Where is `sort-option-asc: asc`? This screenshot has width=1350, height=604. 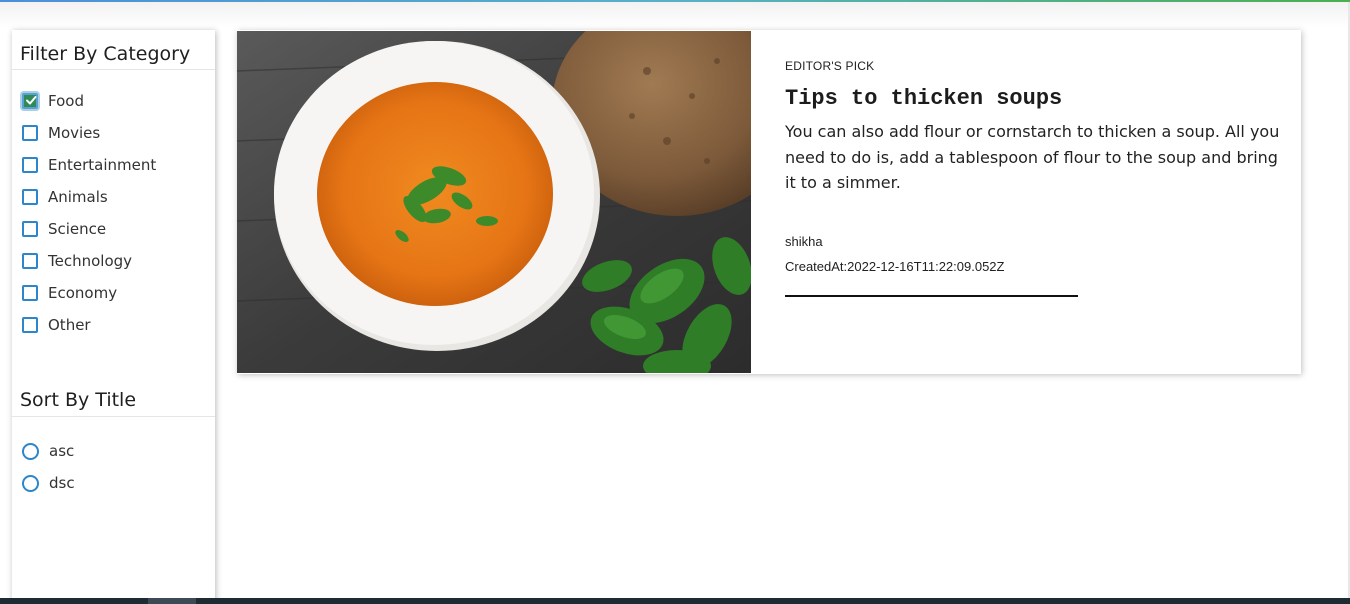
sort-option-asc: asc is located at coordinates (113, 451).